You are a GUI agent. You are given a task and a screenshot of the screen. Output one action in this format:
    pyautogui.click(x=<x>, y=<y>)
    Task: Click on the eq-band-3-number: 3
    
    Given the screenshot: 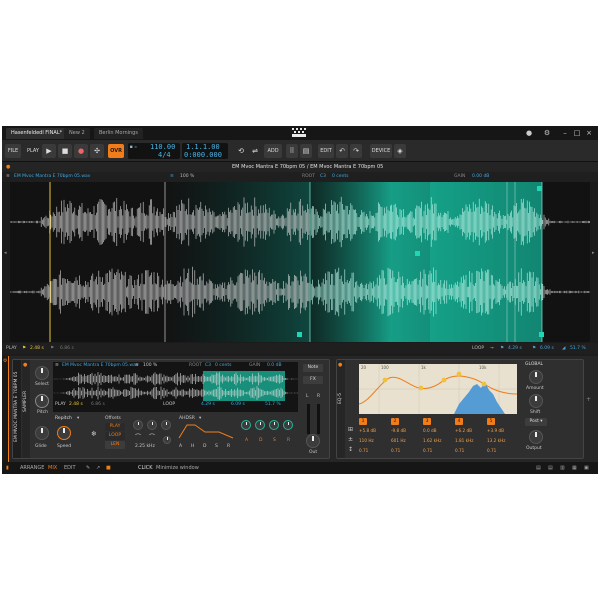 What is the action you would take?
    pyautogui.click(x=427, y=421)
    